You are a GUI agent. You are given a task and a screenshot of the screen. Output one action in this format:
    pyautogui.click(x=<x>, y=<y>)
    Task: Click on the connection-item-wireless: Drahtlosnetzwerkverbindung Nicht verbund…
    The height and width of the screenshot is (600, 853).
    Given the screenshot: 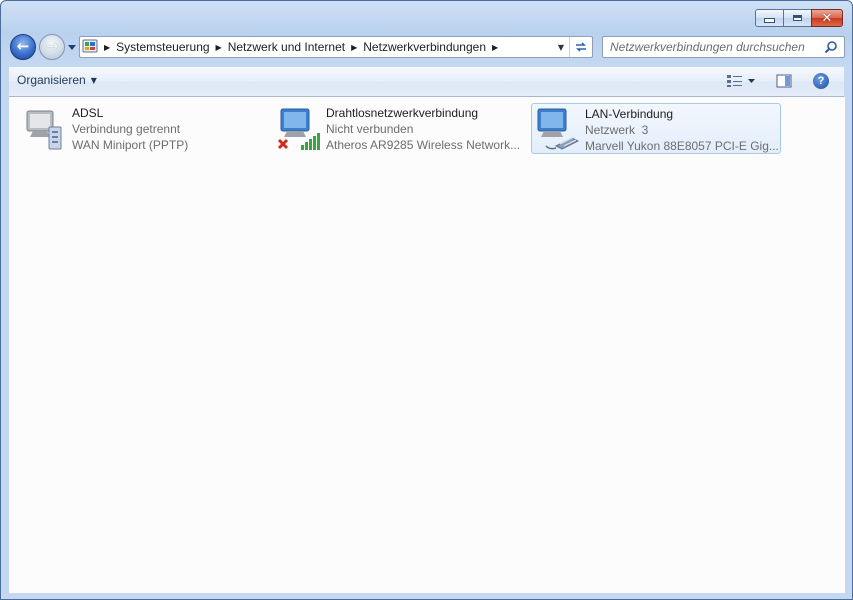 What is the action you would take?
    pyautogui.click(x=398, y=128)
    